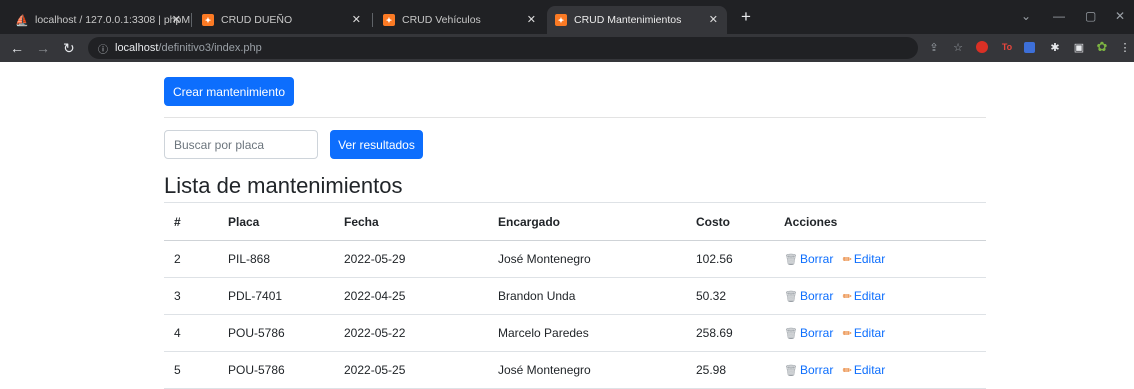  Describe the element at coordinates (1090, 16) in the screenshot. I see `maximize-icon: ▢` at that location.